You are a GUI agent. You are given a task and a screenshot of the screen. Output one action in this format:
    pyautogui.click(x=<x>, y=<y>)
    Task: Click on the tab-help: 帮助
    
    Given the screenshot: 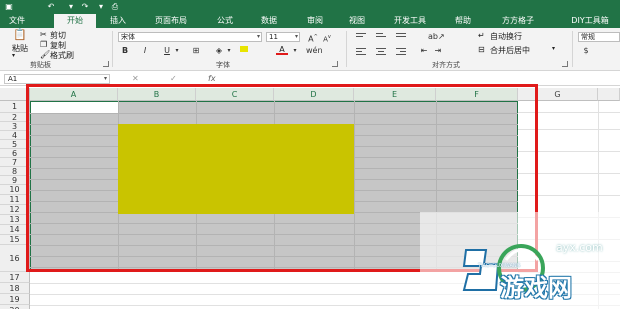 What is the action you would take?
    pyautogui.click(x=463, y=21)
    